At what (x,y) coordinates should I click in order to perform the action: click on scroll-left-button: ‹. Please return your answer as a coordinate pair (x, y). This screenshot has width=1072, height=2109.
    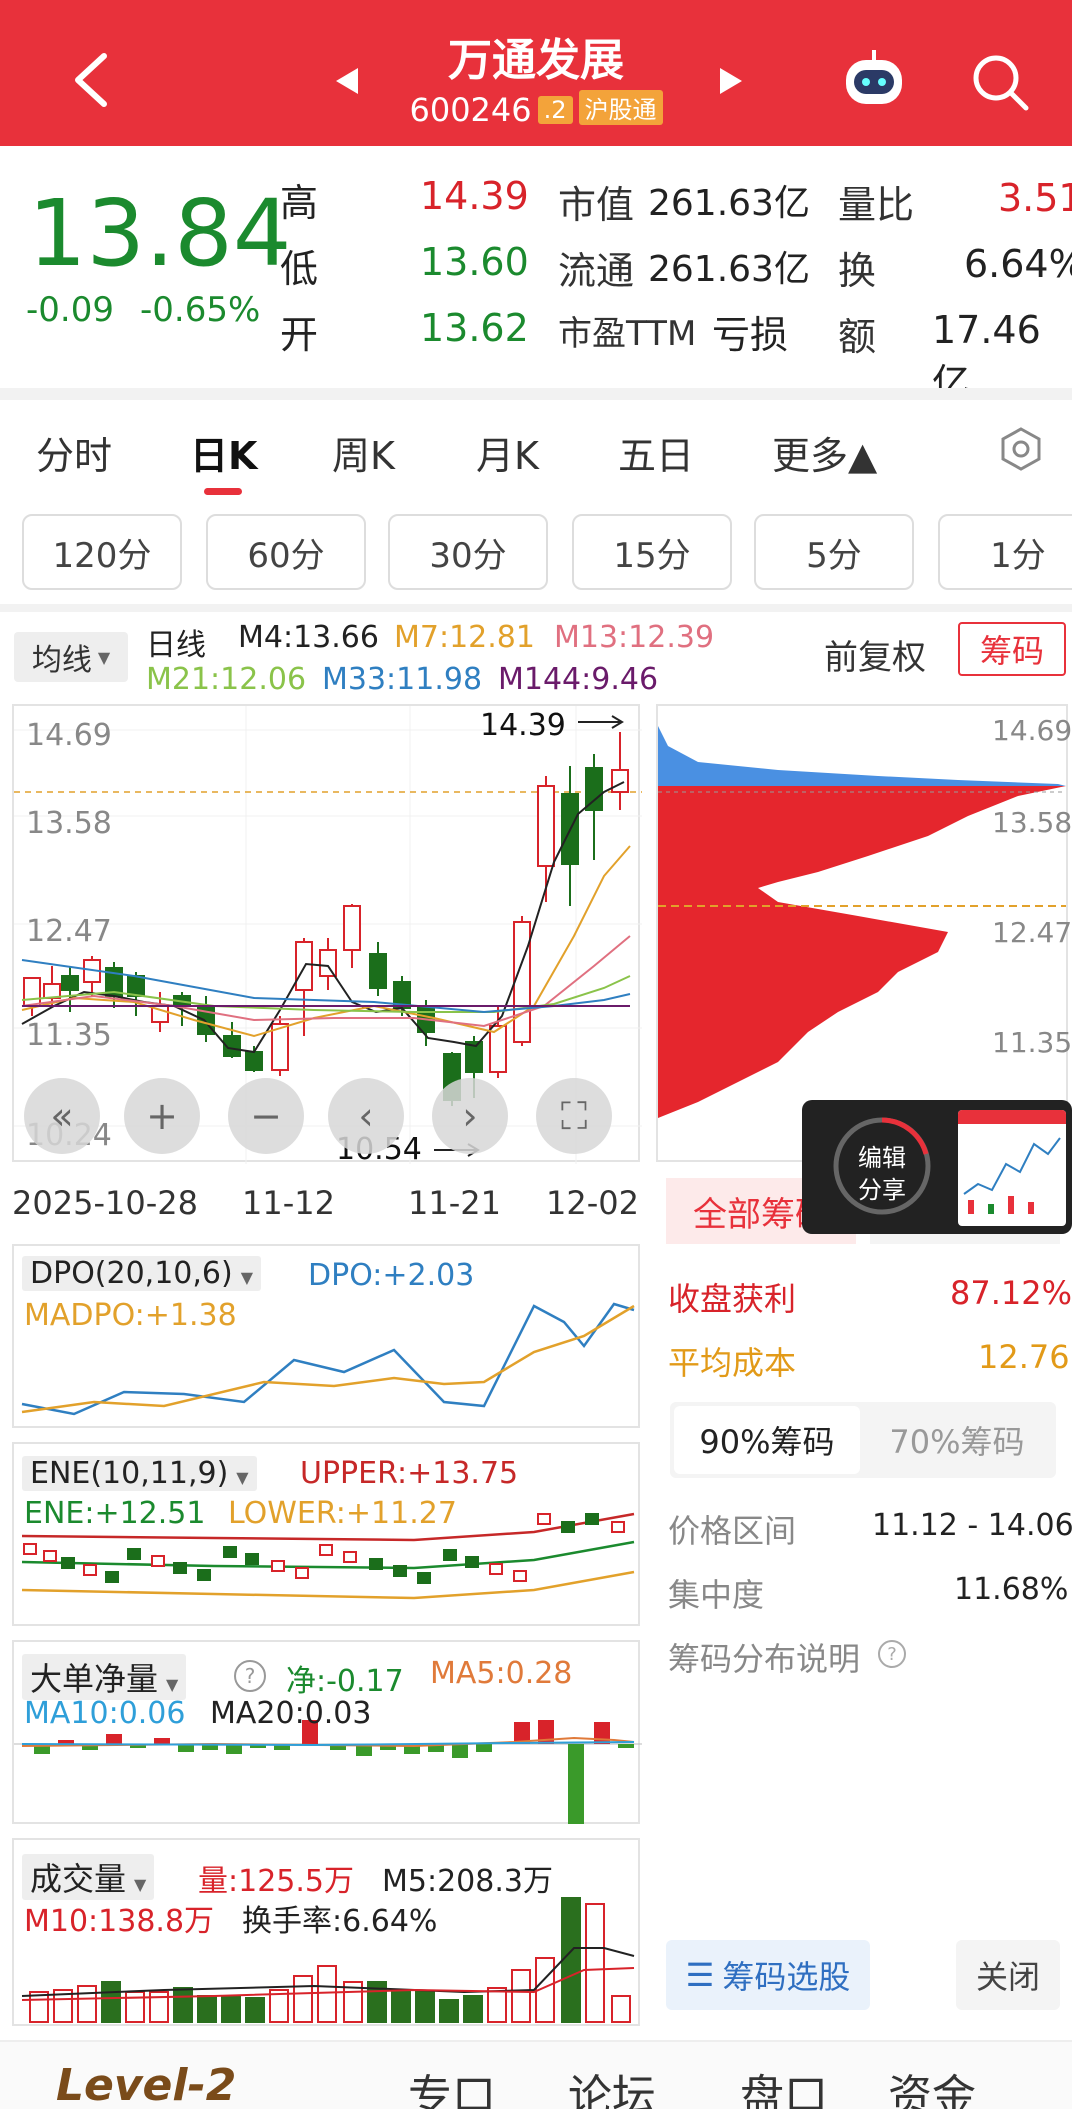
    Looking at the image, I should click on (366, 1116).